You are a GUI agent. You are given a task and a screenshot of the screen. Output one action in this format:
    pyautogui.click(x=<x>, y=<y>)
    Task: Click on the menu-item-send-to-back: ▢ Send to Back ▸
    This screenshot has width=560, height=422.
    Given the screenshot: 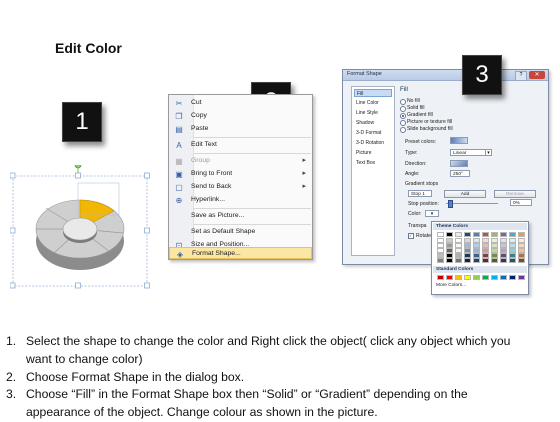 What is the action you would take?
    pyautogui.click(x=240, y=187)
    